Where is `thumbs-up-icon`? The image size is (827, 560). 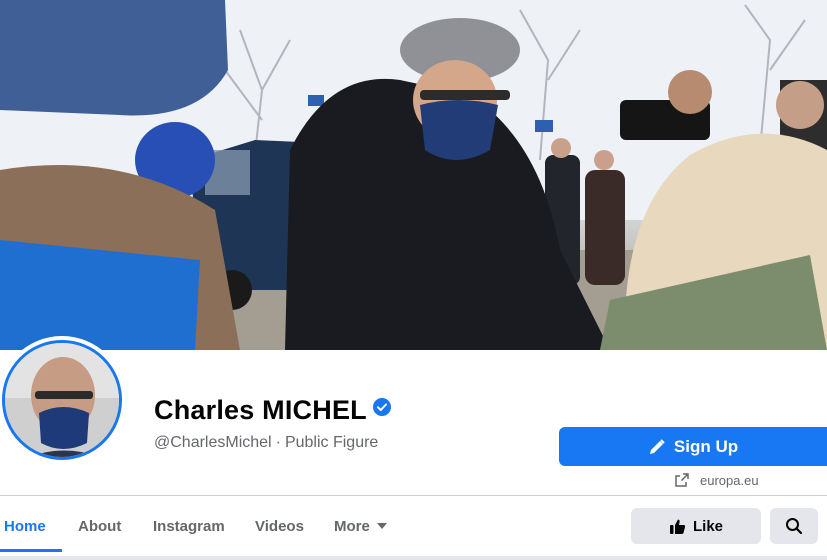 thumbs-up-icon is located at coordinates (677, 526).